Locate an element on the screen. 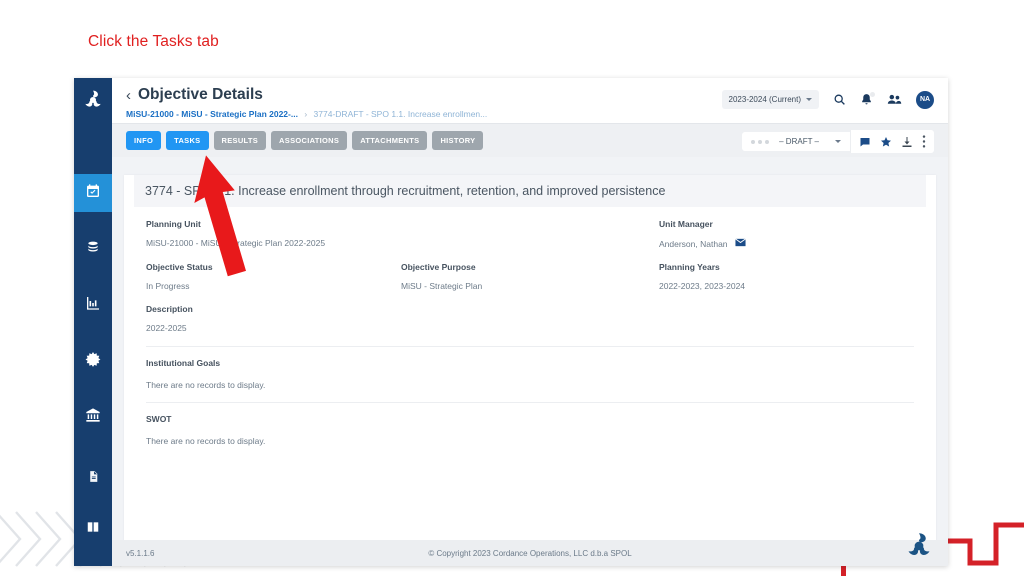 The width and height of the screenshot is (1024, 576). kebab-menu-icon is located at coordinates (924, 141).